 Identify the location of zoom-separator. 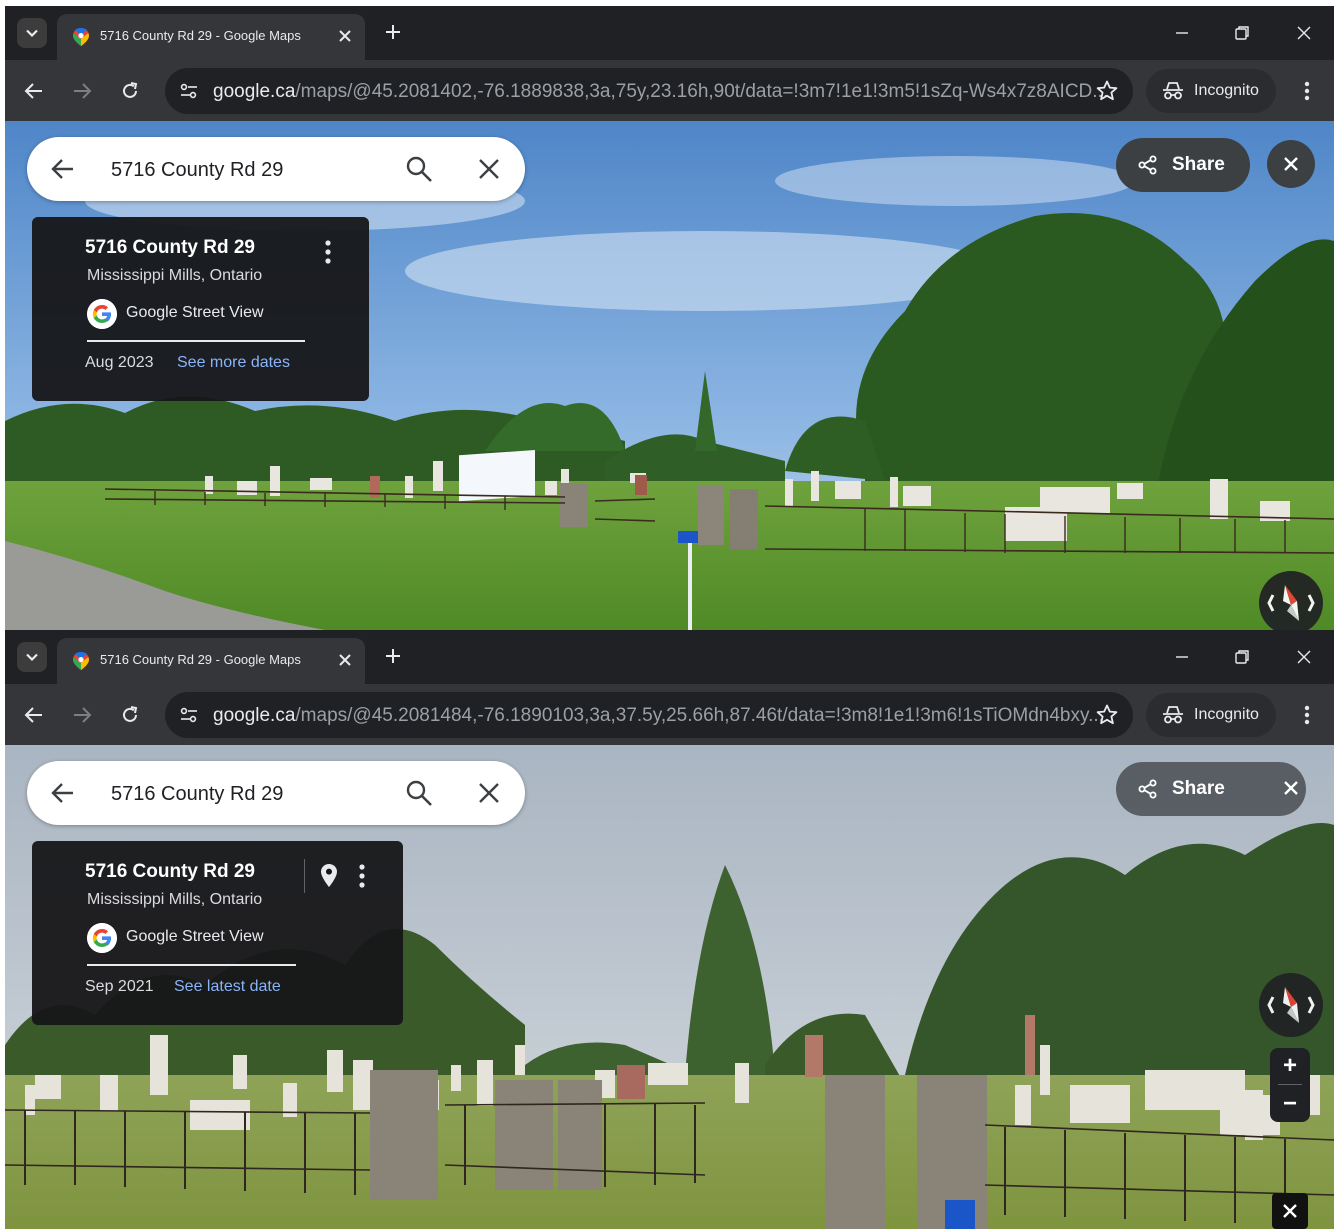
(1290, 1084).